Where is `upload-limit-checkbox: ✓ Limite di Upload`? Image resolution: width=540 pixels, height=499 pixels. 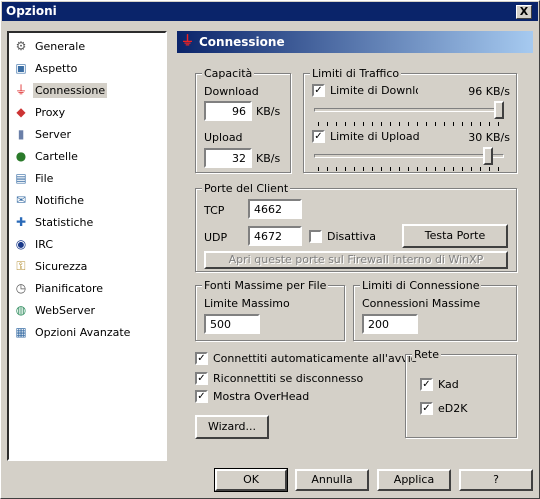
upload-limit-checkbox: ✓ Limite di Upload is located at coordinates (366, 136).